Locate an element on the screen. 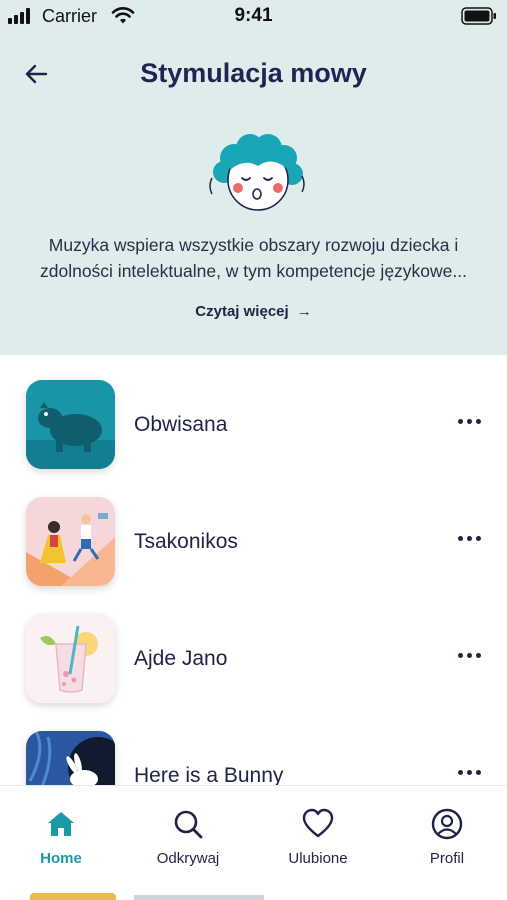 Image resolution: width=507 pixels, height=900 pixels. tab-odkrywaj: Odkrywaj is located at coordinates (188, 833).